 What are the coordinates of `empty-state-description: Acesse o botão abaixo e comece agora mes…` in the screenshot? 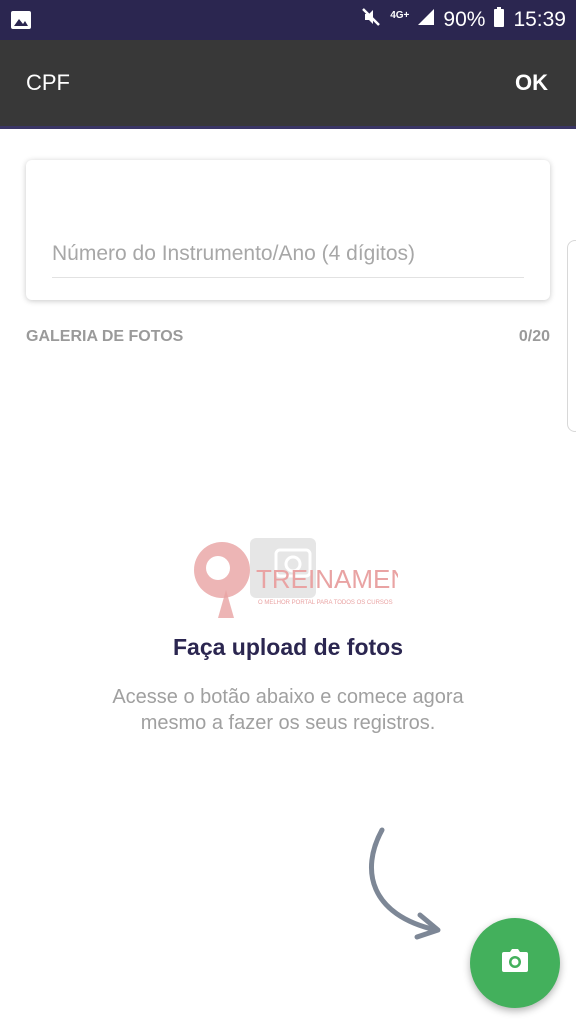 It's located at (288, 710).